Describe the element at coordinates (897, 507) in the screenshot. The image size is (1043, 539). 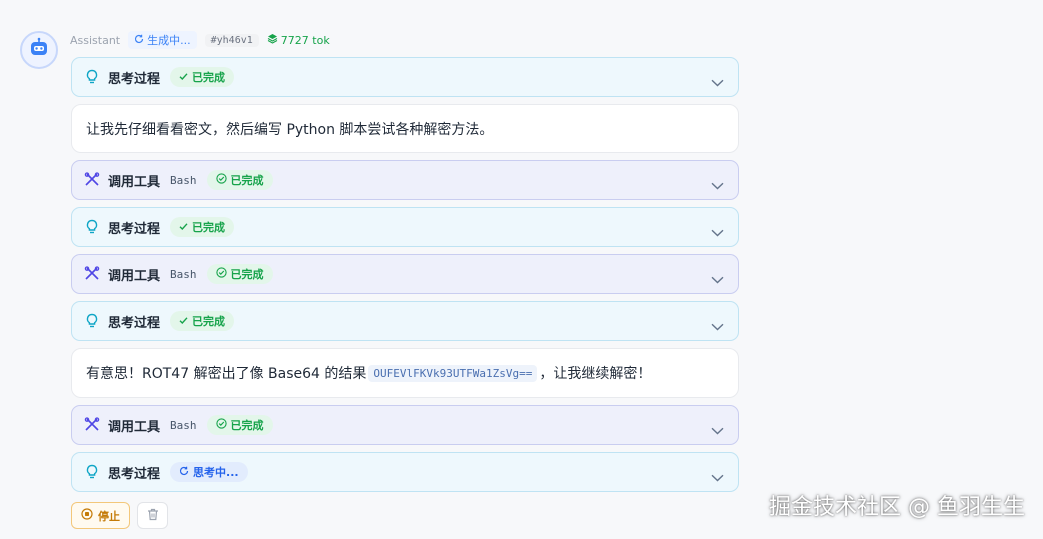
I see `watermark: 掘金技术社区 @ 鱼羽生生` at that location.